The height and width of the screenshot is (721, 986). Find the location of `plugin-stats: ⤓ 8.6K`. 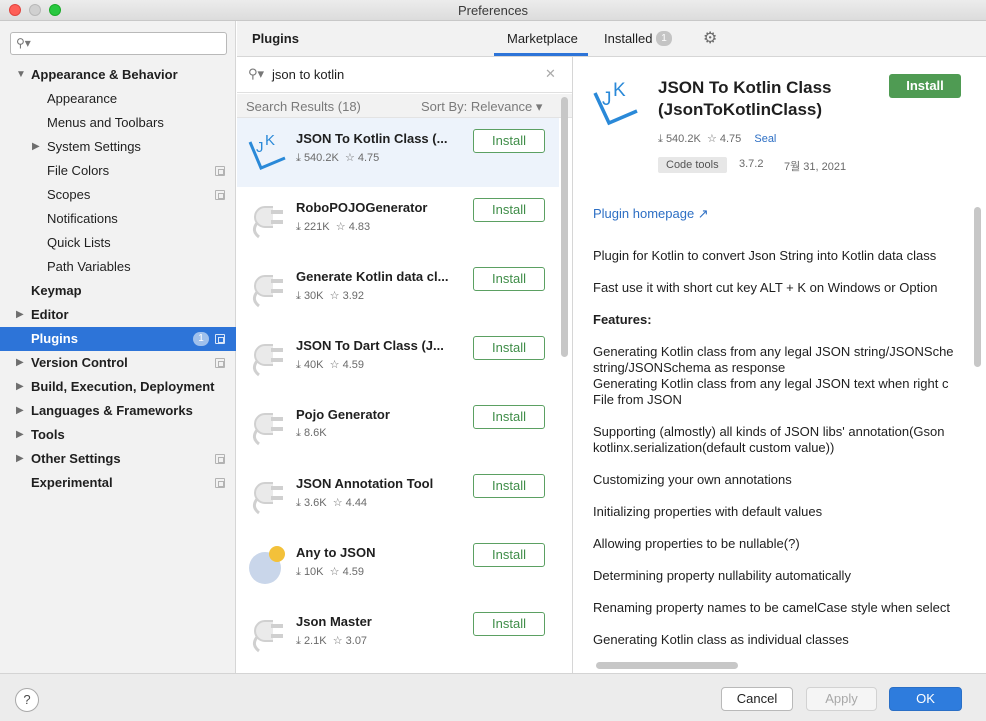

plugin-stats: ⤓ 8.6K is located at coordinates (311, 433).